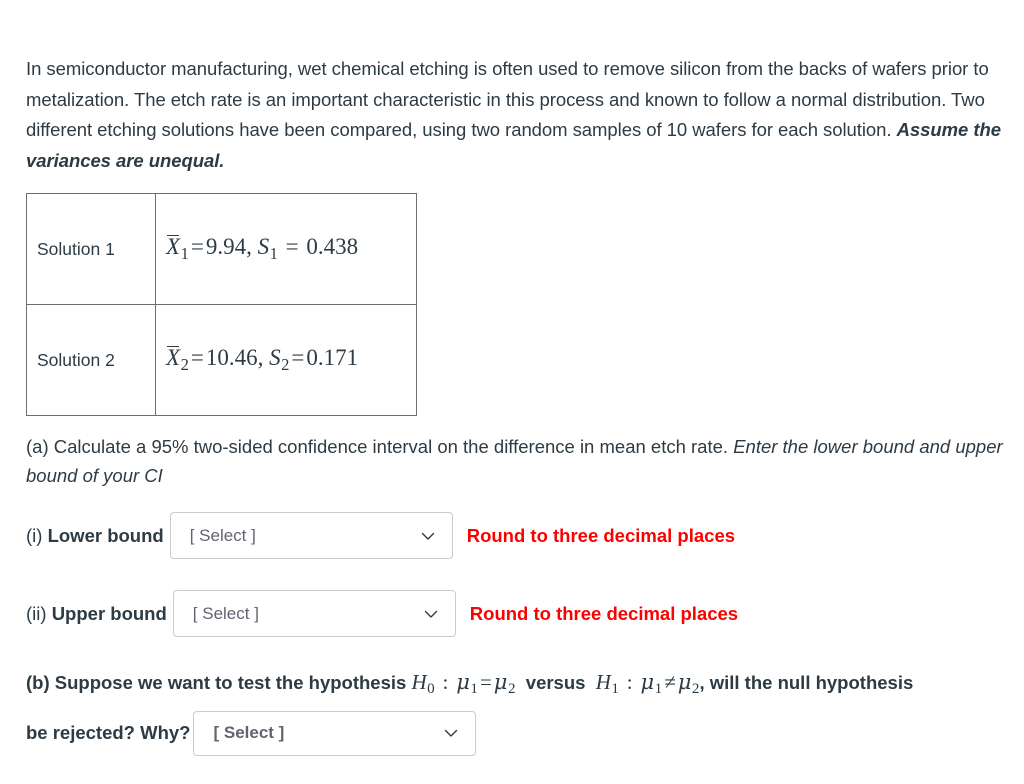  I want to click on mean-value-2: 10.46, so click(231, 358).